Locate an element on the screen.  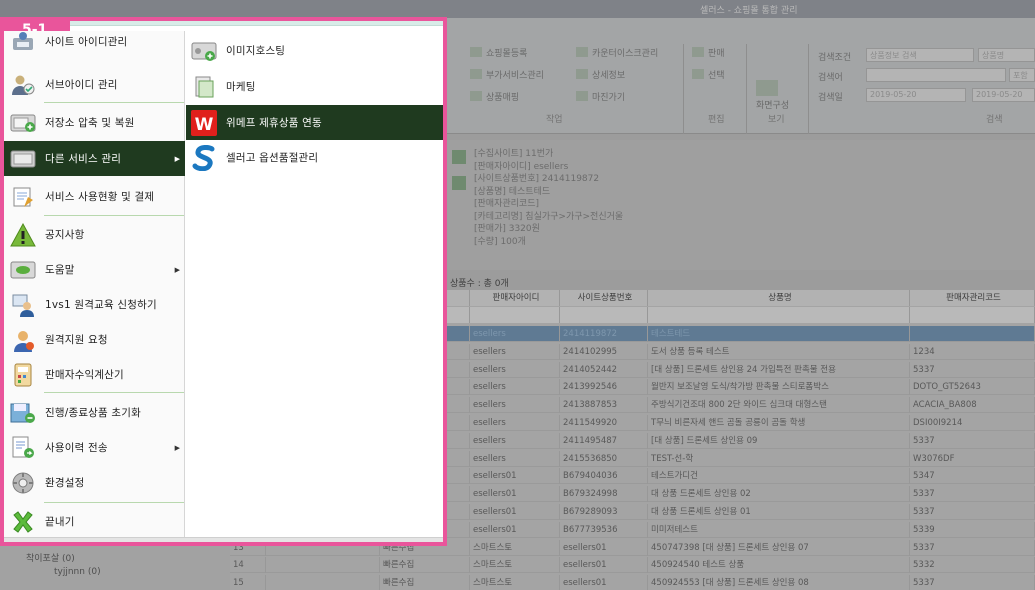
grid-cell: ACACIA_BA808 is located at coordinates (972, 405).